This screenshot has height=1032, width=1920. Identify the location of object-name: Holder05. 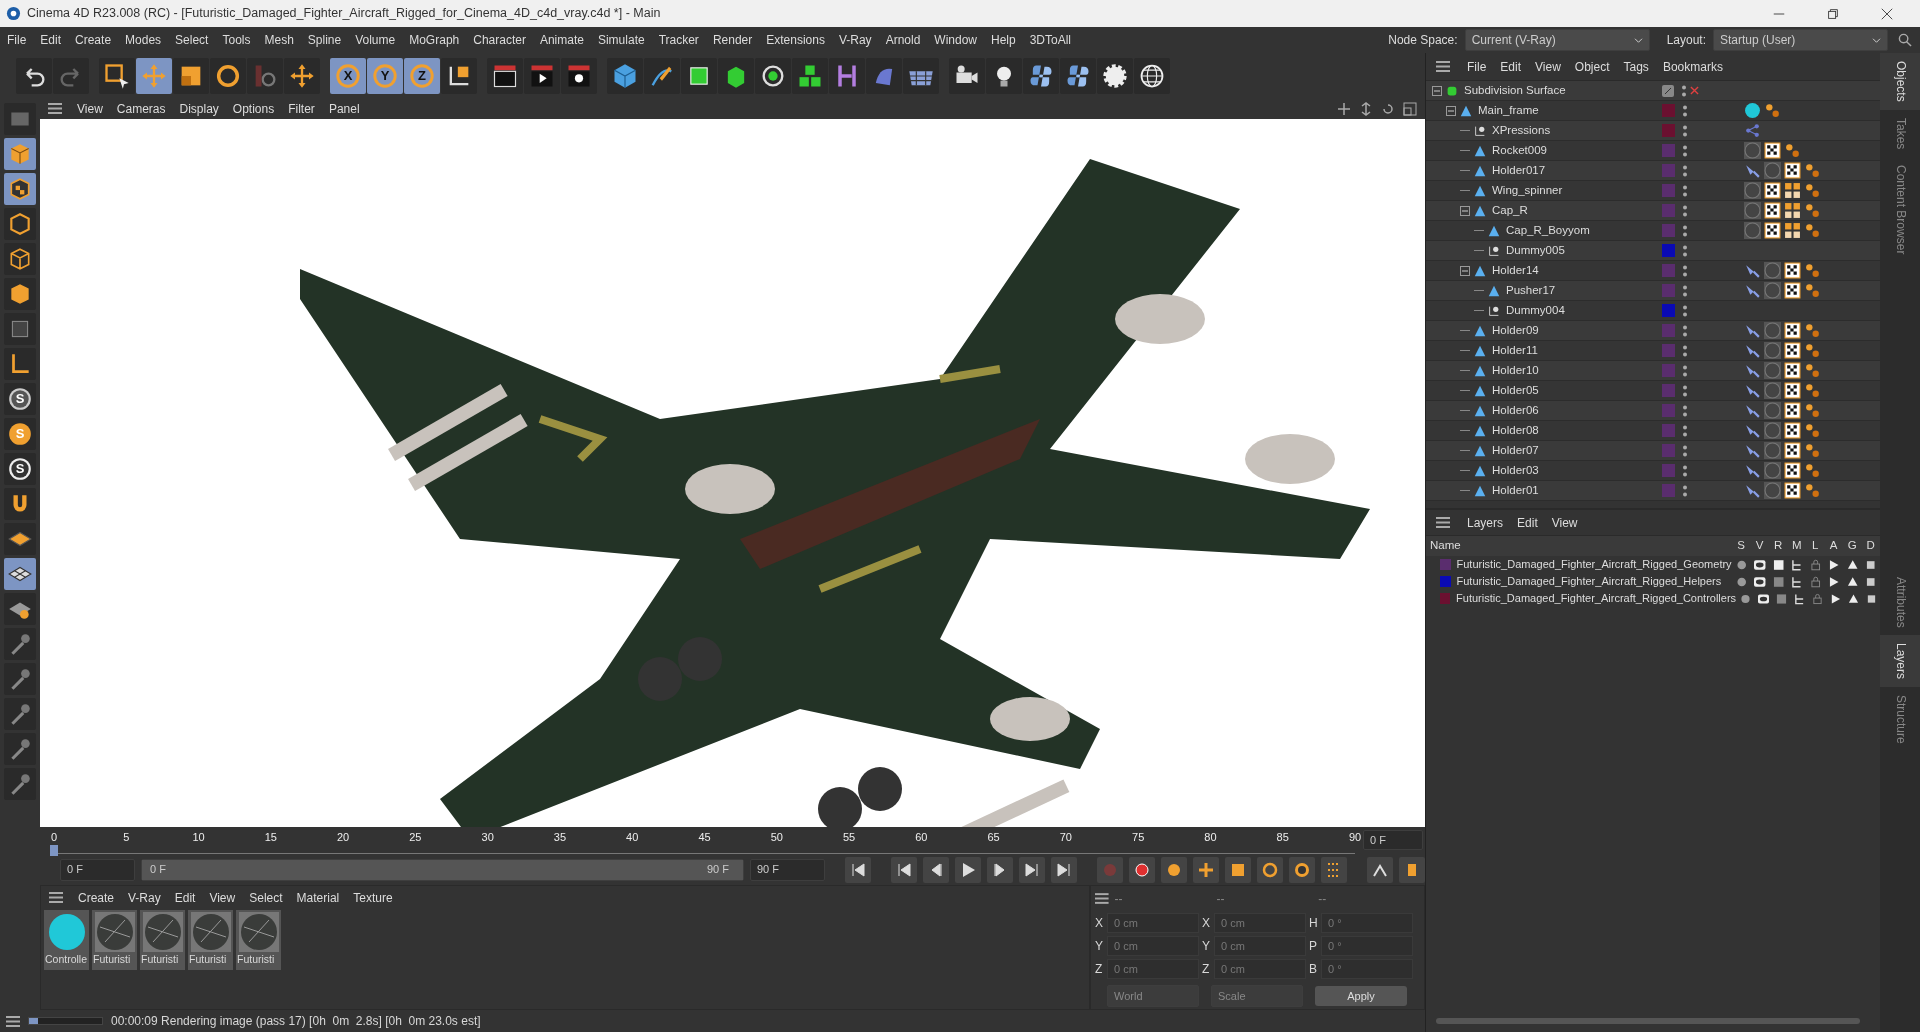
(1515, 390).